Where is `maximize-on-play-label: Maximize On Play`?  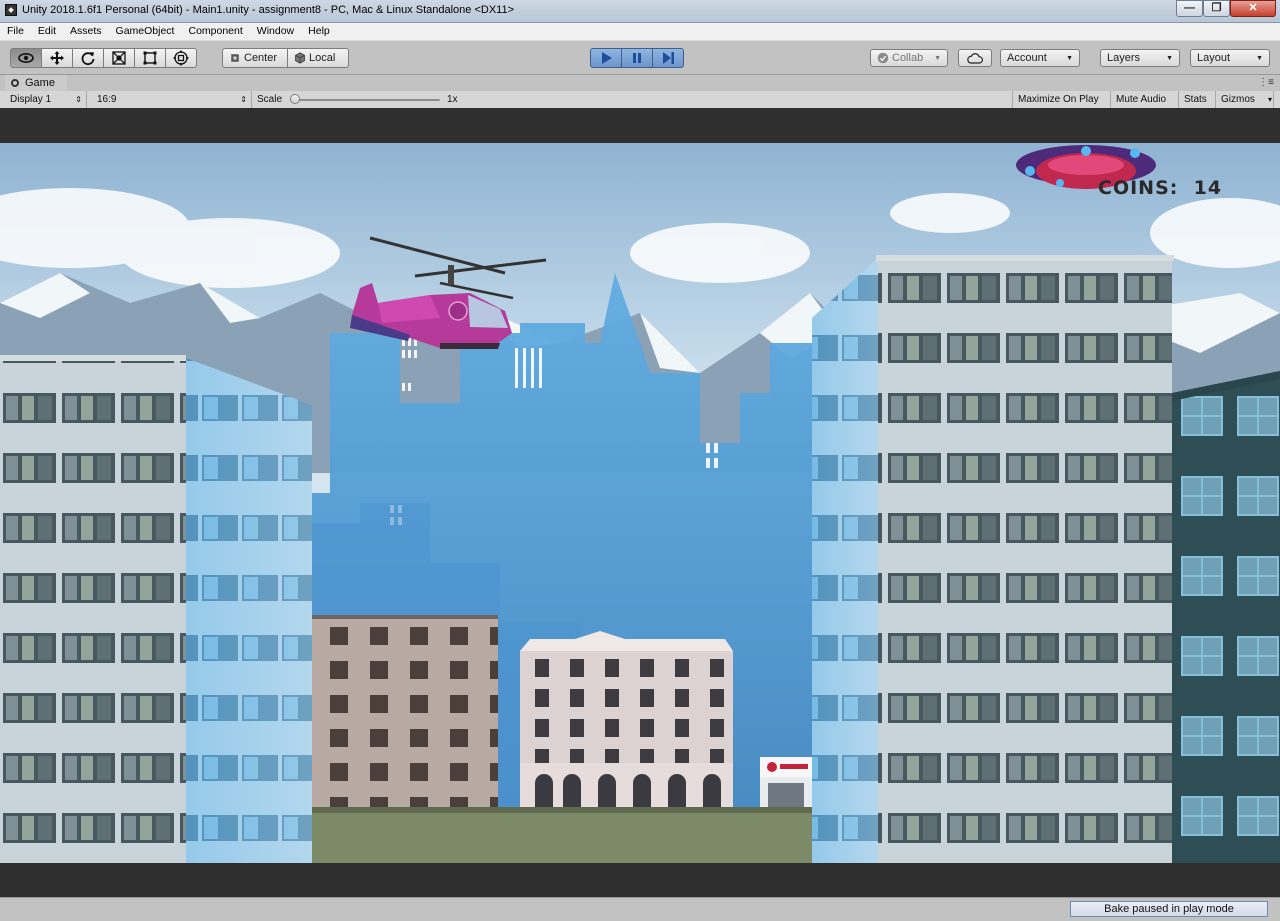
maximize-on-play-label: Maximize On Play is located at coordinates (1058, 99).